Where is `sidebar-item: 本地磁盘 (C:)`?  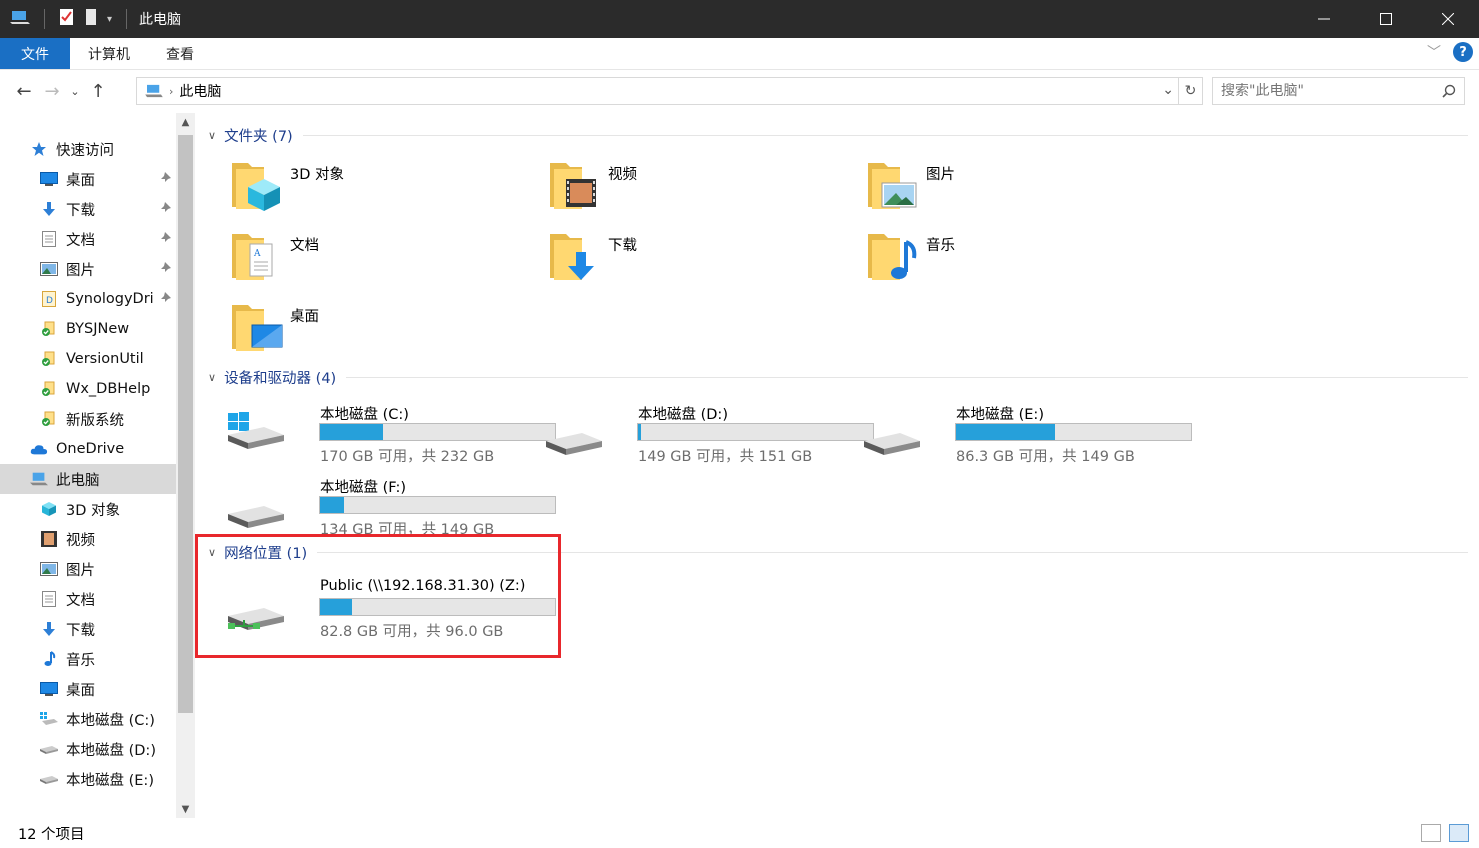
sidebar-item: 本地磁盘 (C:) is located at coordinates (88, 719).